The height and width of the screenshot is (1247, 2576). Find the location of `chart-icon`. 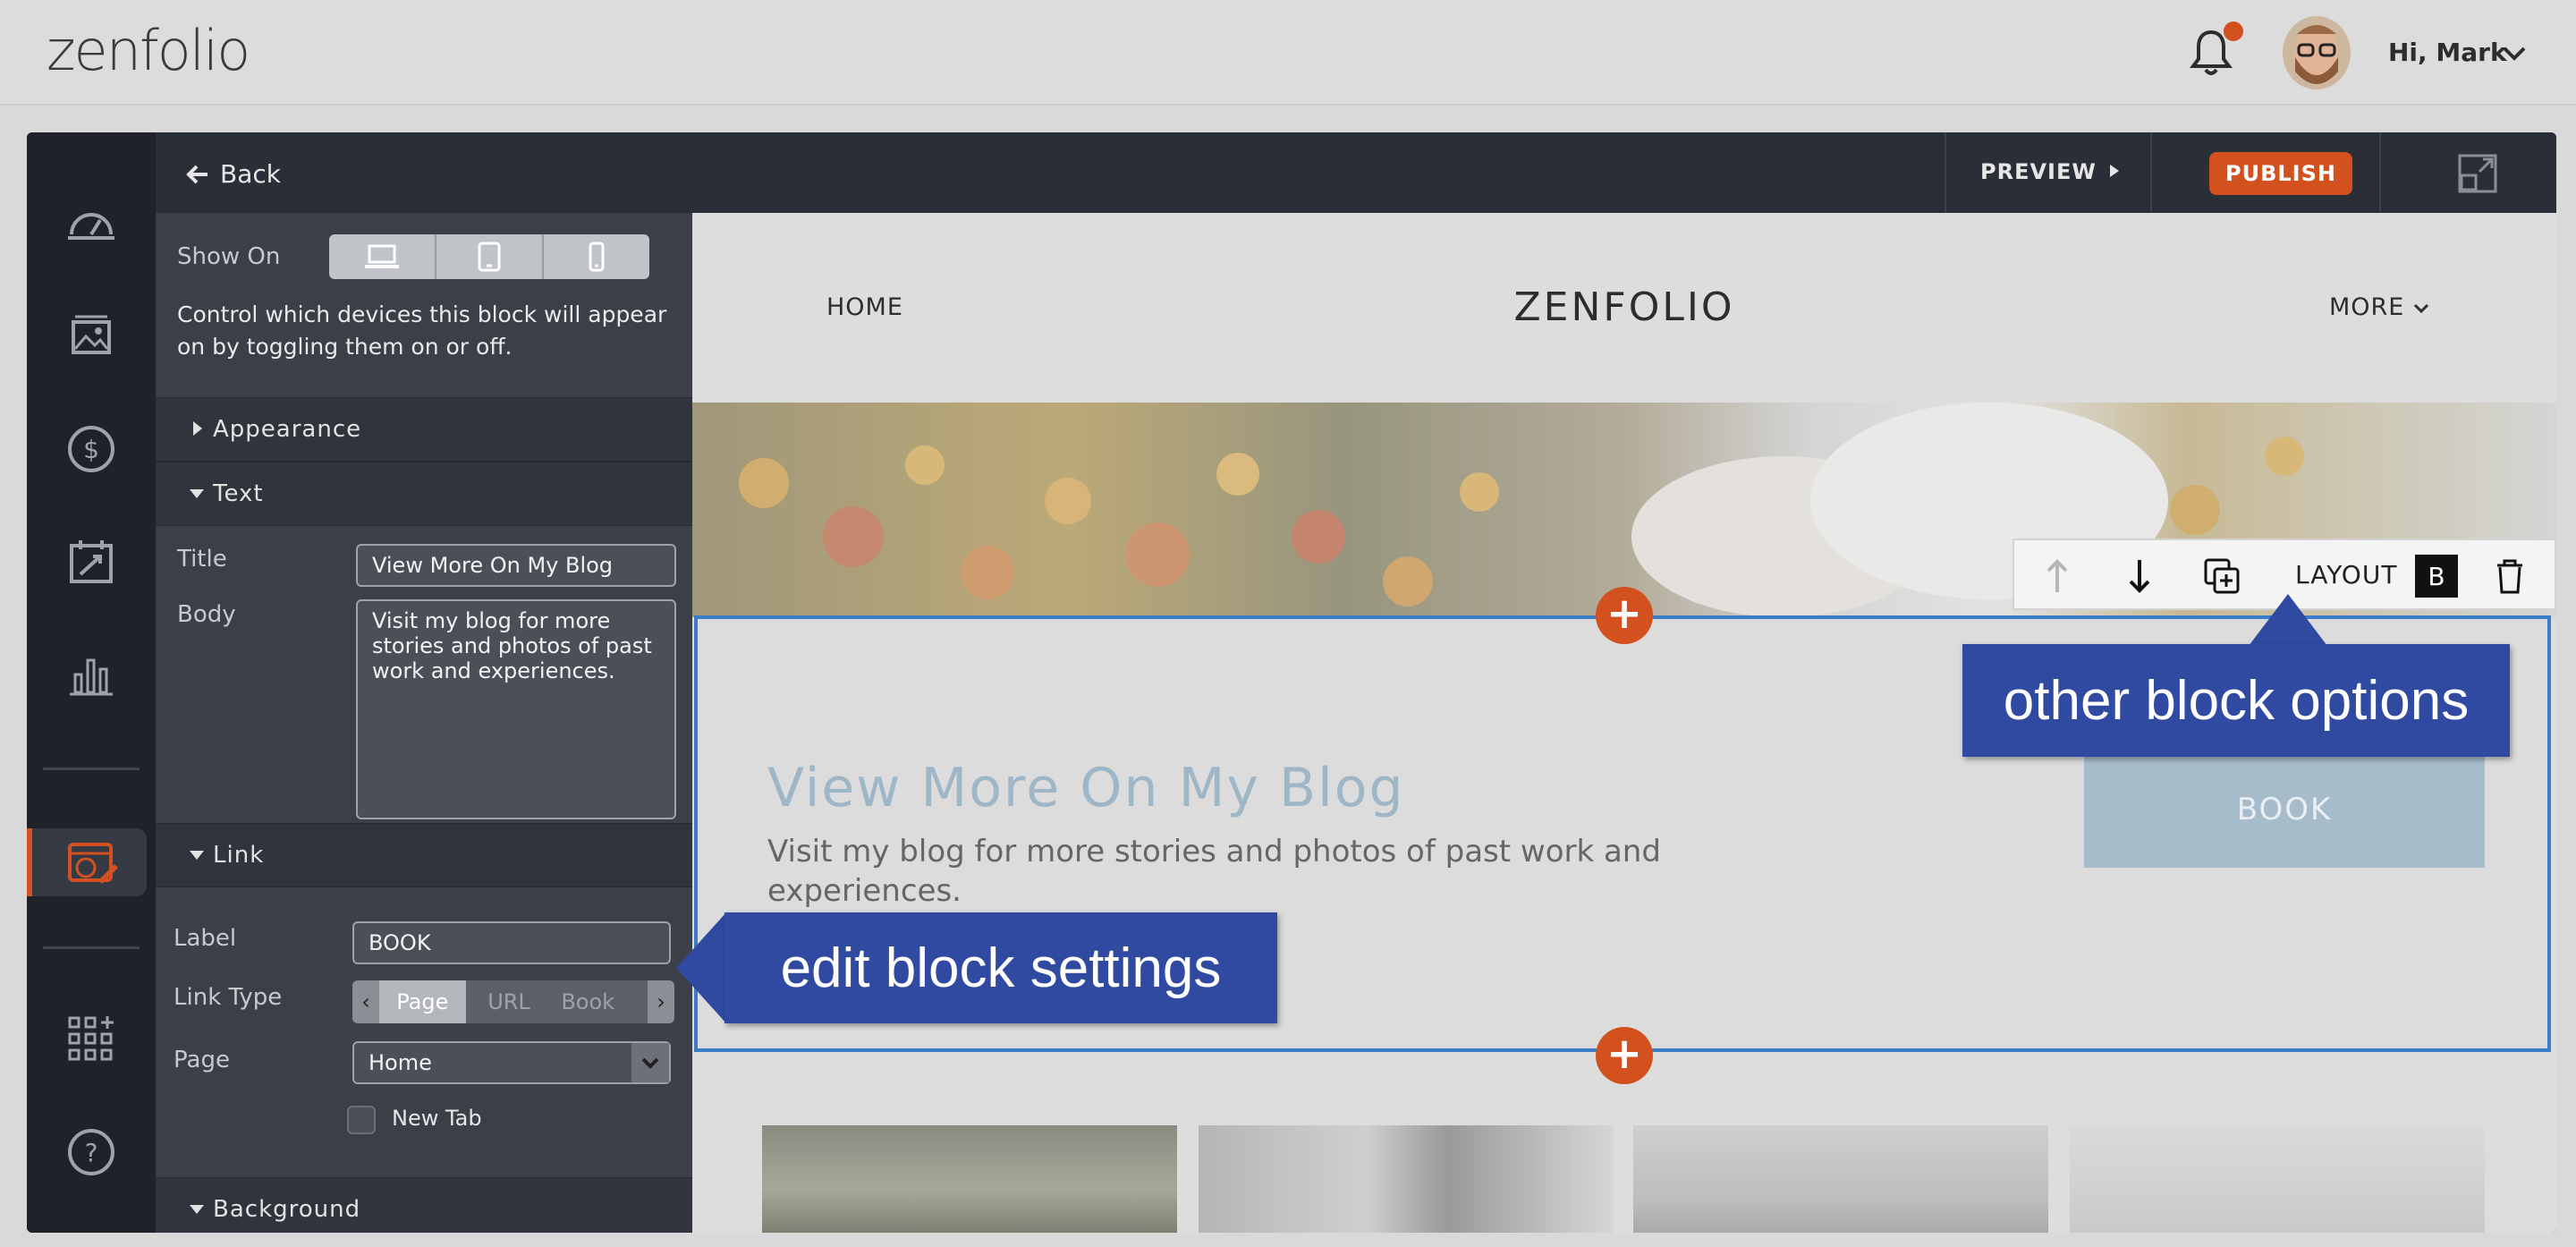

chart-icon is located at coordinates (91, 674).